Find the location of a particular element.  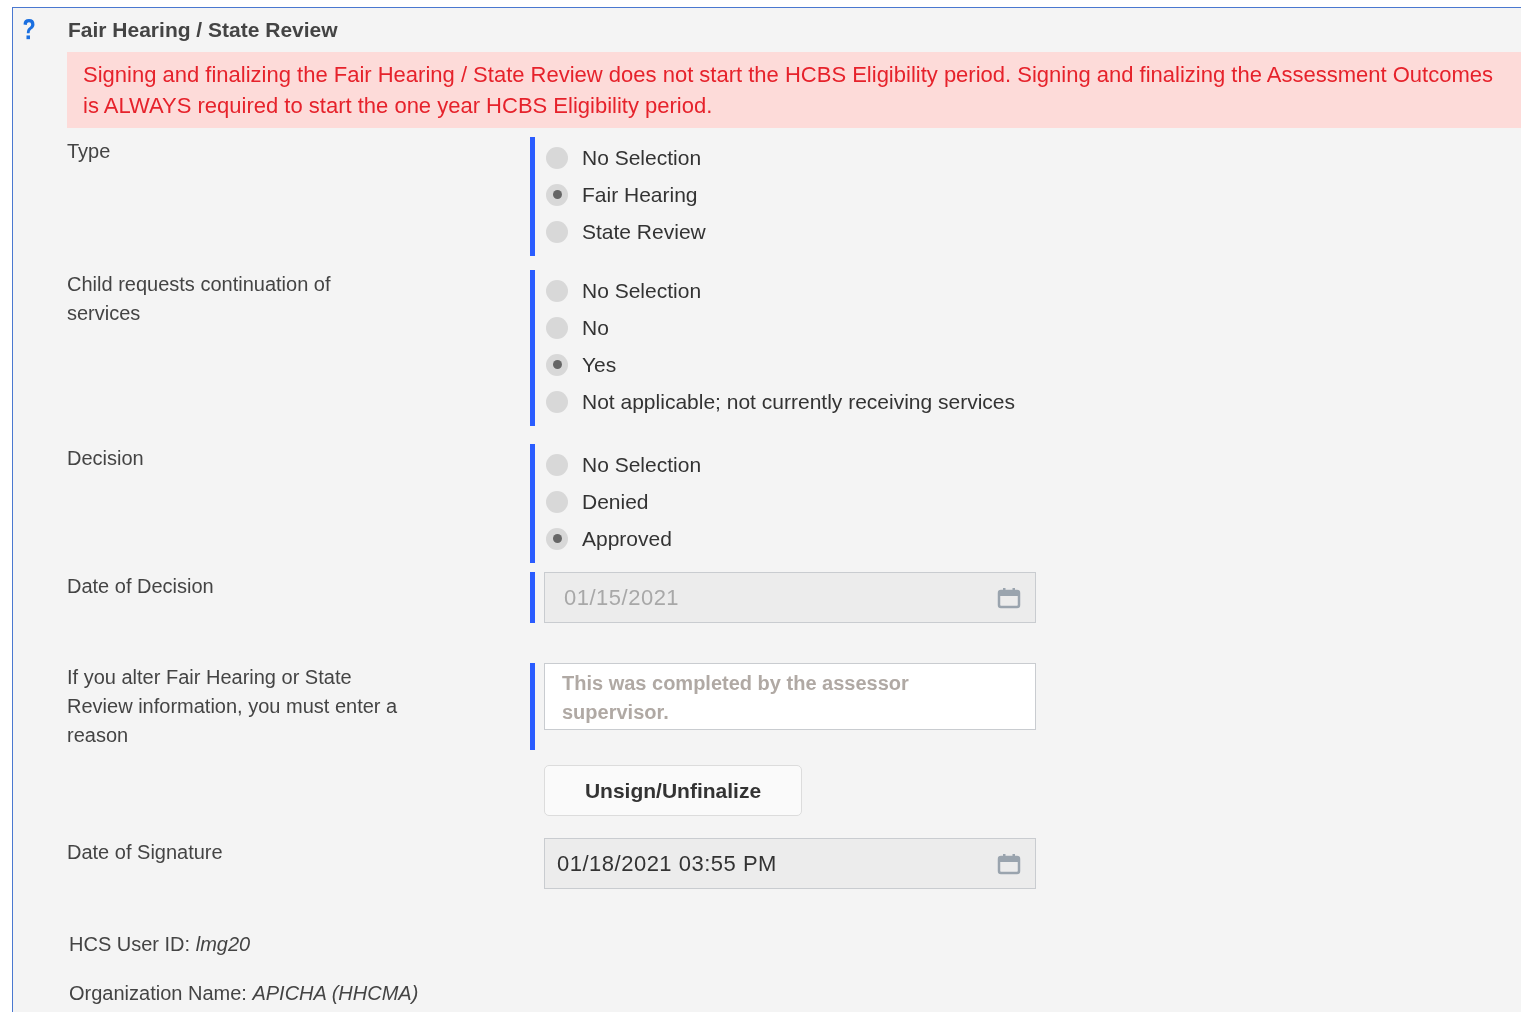

field-label: Date of Signature is located at coordinates (145, 852).